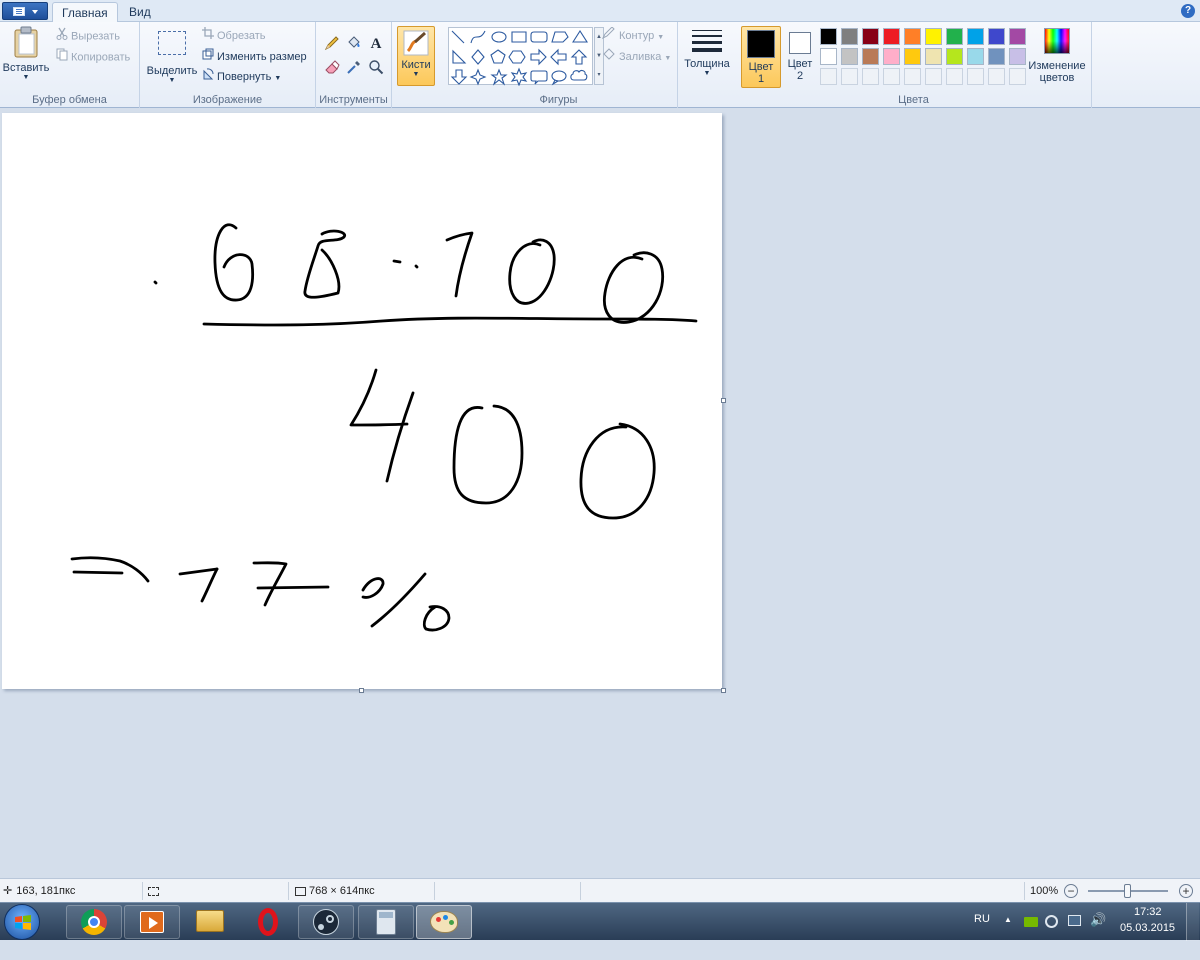  I want to click on resize-handle-bottom, so click(361, 690).